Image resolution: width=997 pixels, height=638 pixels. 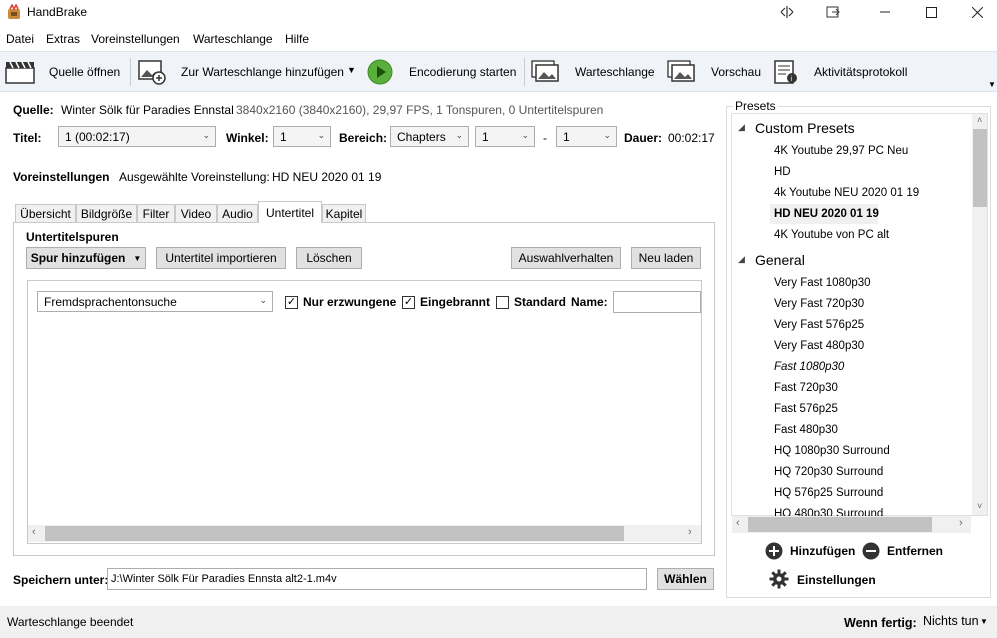 What do you see at coordinates (809, 367) in the screenshot?
I see `preset-item: Fast 1080p30` at bounding box center [809, 367].